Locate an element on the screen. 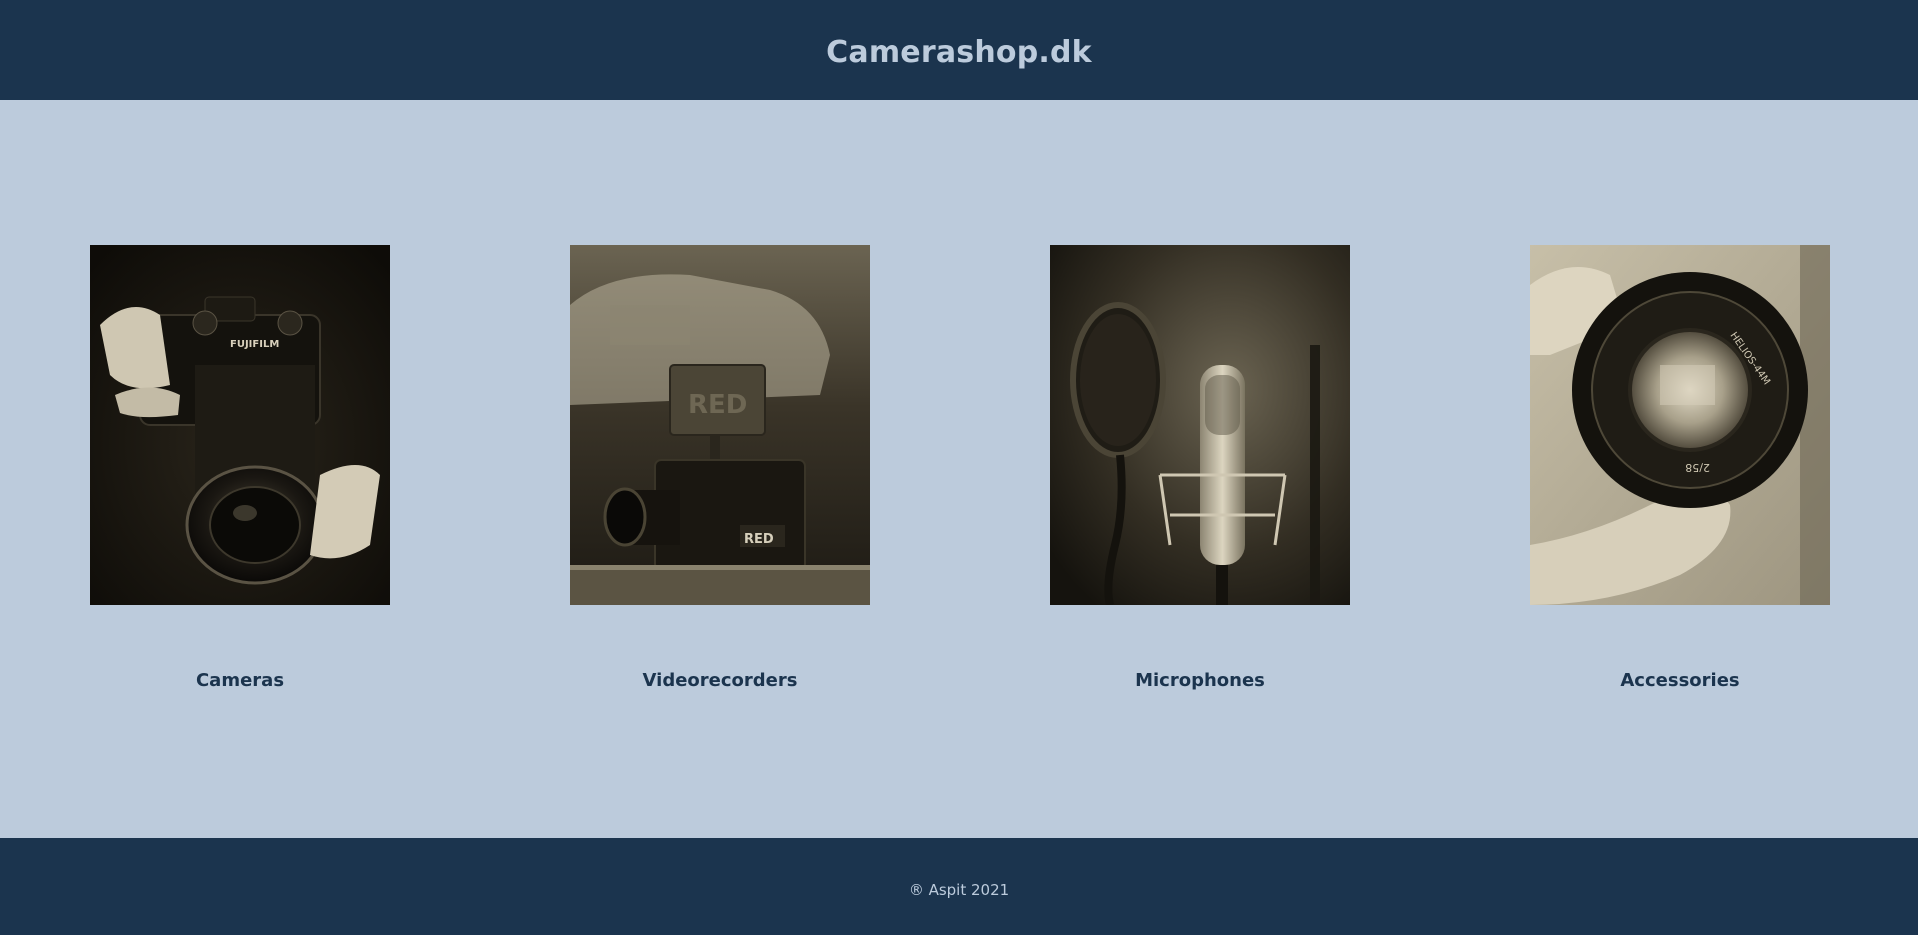  svg-text: 2/58 is located at coordinates (1697, 467).